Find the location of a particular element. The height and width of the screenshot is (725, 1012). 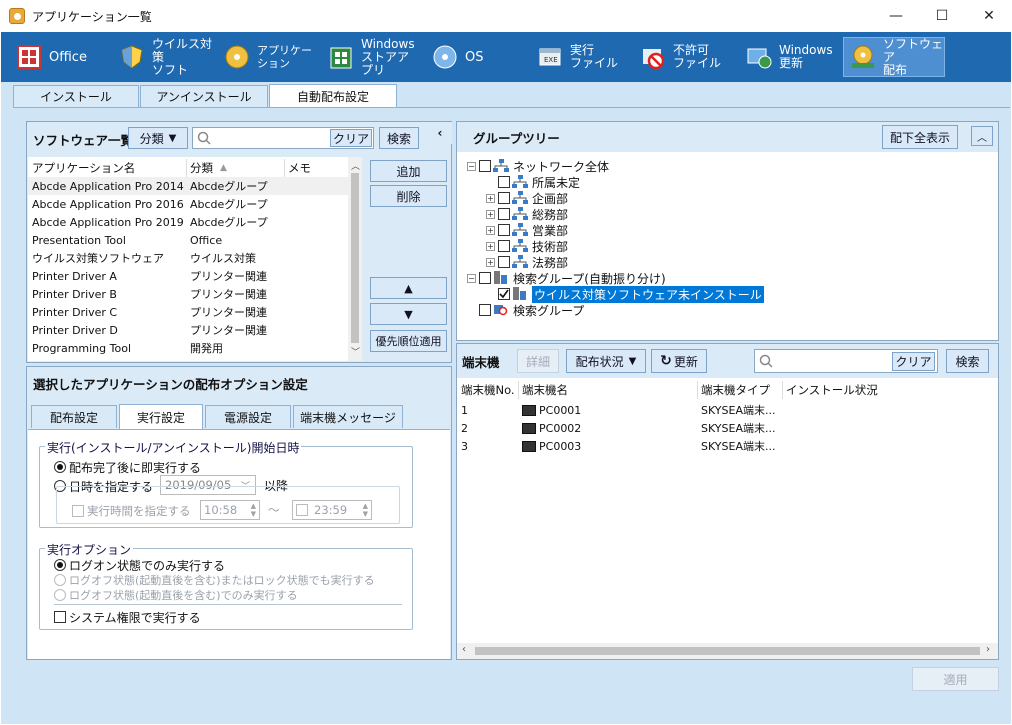

logon-radio is located at coordinates (60, 565).